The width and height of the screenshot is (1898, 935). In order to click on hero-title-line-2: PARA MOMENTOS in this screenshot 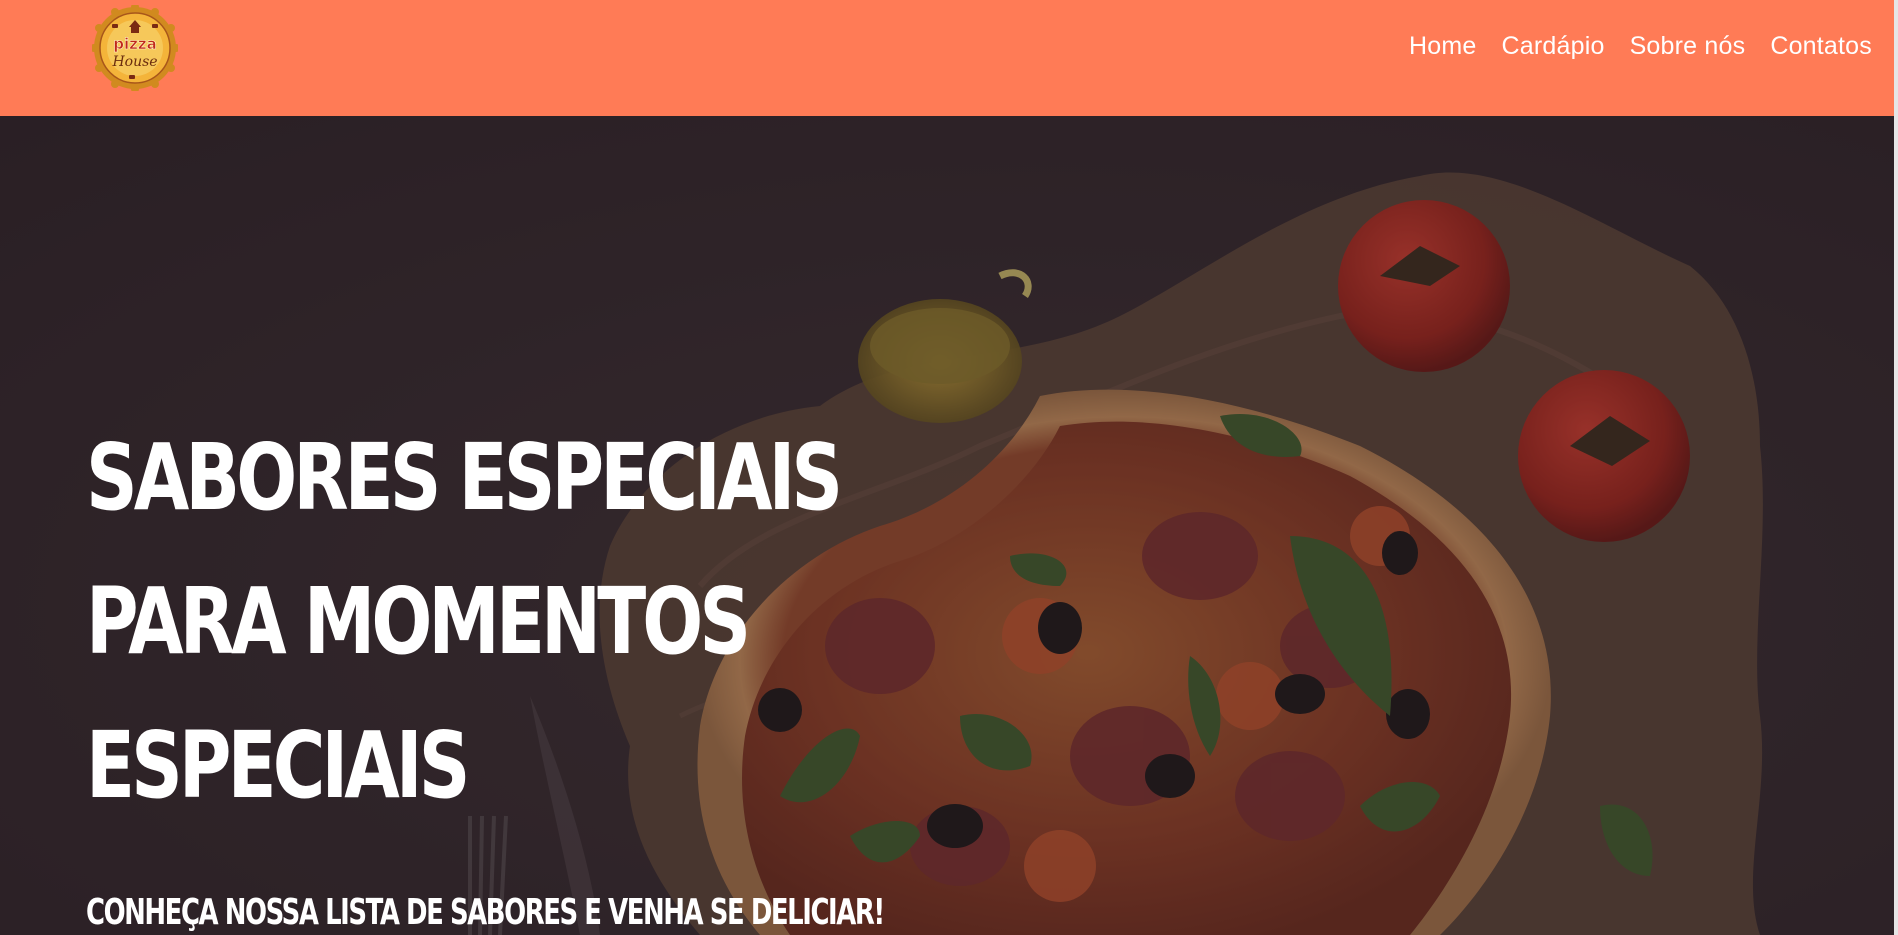, I will do `click(418, 621)`.